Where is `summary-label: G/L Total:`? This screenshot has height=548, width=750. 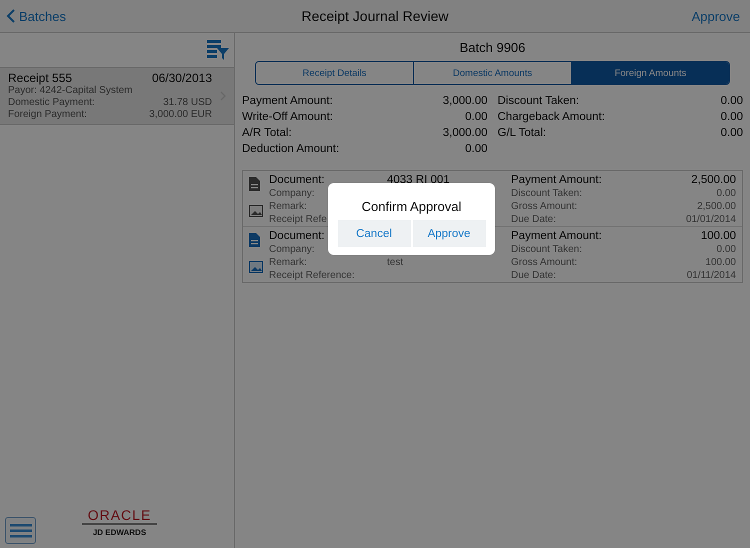 summary-label: G/L Total: is located at coordinates (522, 133).